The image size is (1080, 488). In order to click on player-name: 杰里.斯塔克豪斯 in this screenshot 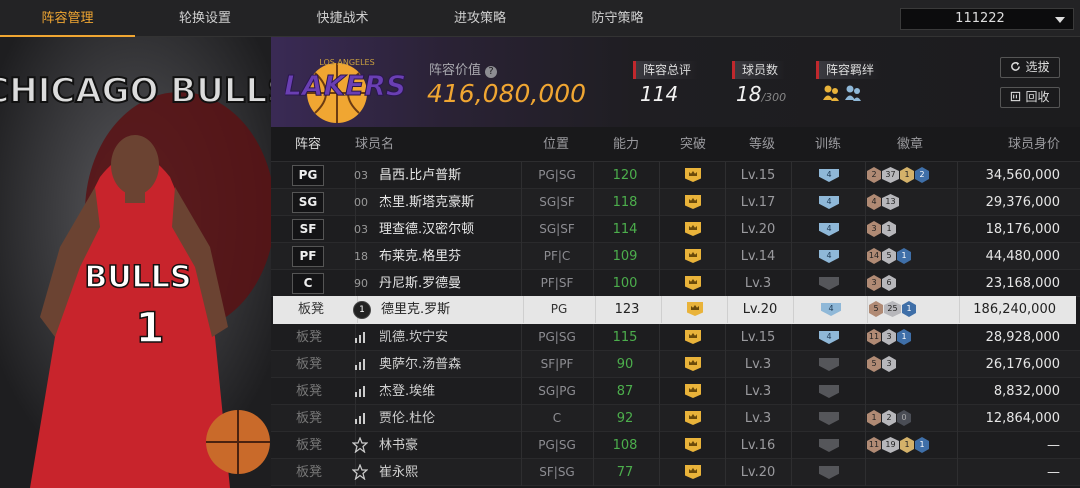, I will do `click(426, 202)`.